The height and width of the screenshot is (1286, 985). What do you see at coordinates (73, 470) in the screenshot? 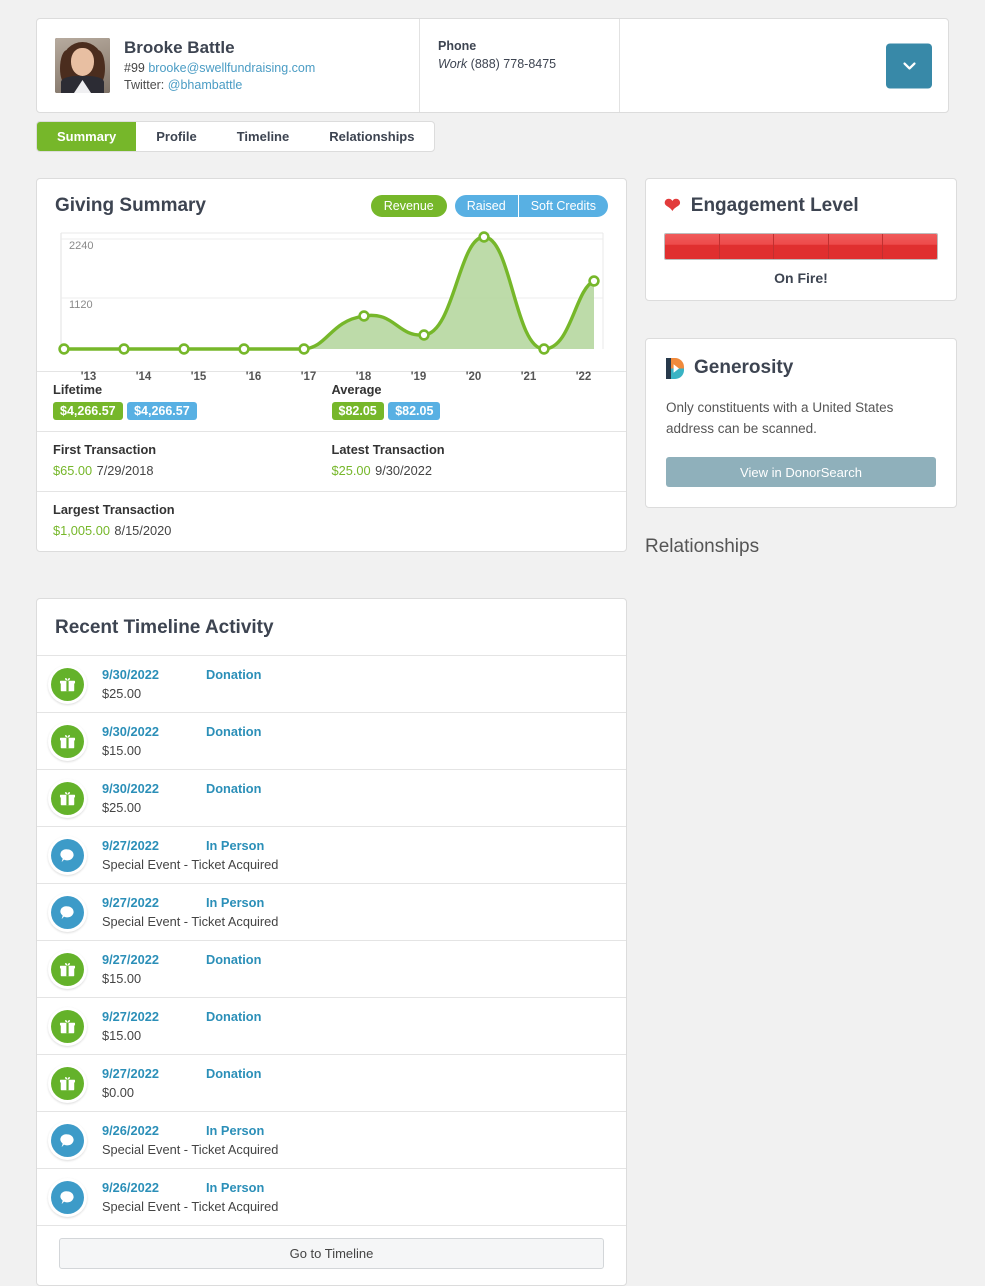
I see `first-transaction-amount: $65.00` at bounding box center [73, 470].